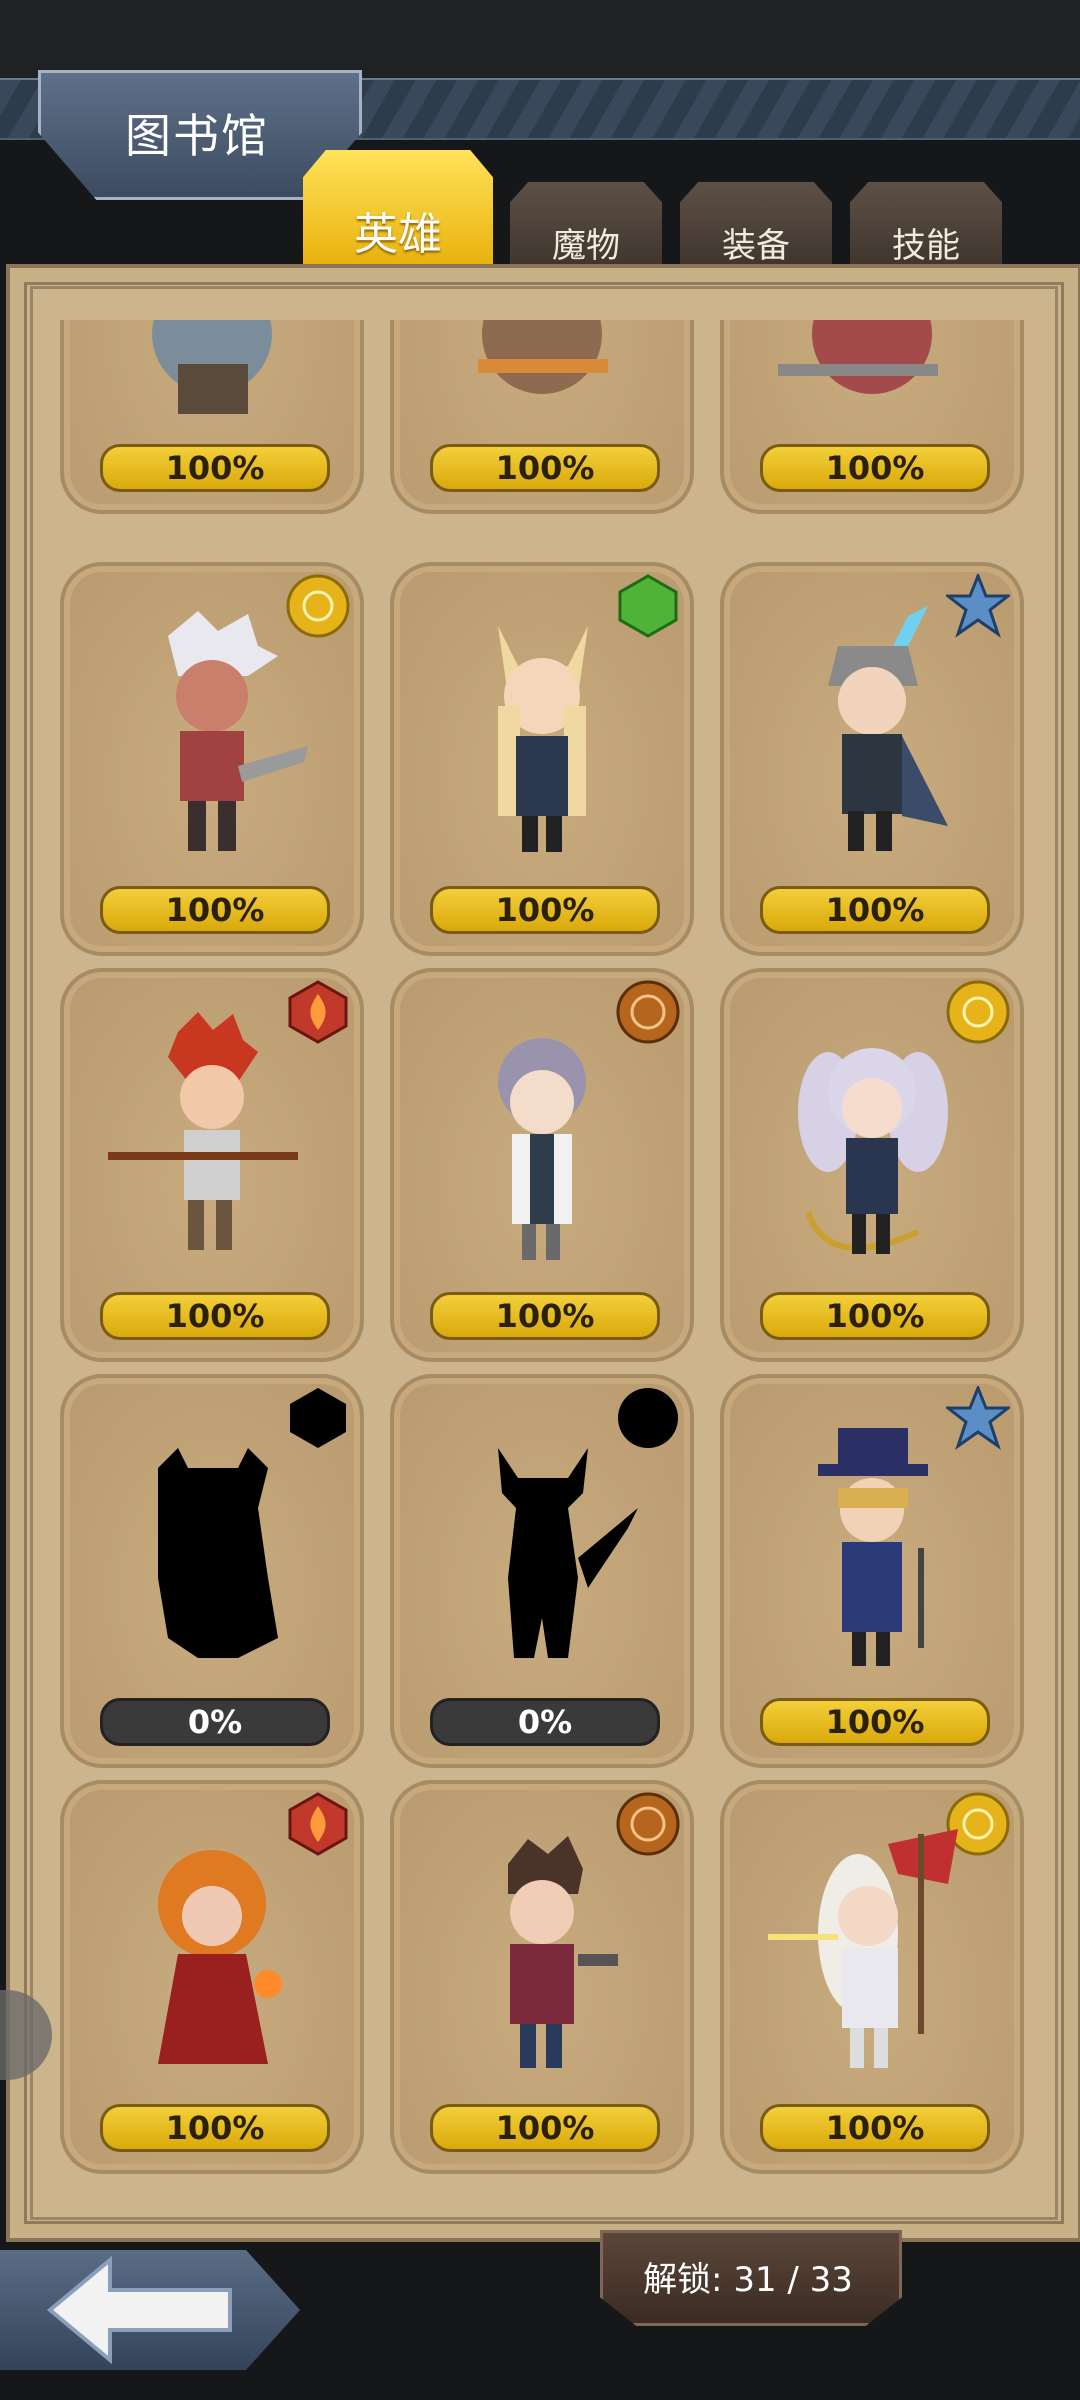 Image resolution: width=1080 pixels, height=2400 pixels. Describe the element at coordinates (398, 234) in the screenshot. I see `tab-heroes-label: 英雄` at that location.